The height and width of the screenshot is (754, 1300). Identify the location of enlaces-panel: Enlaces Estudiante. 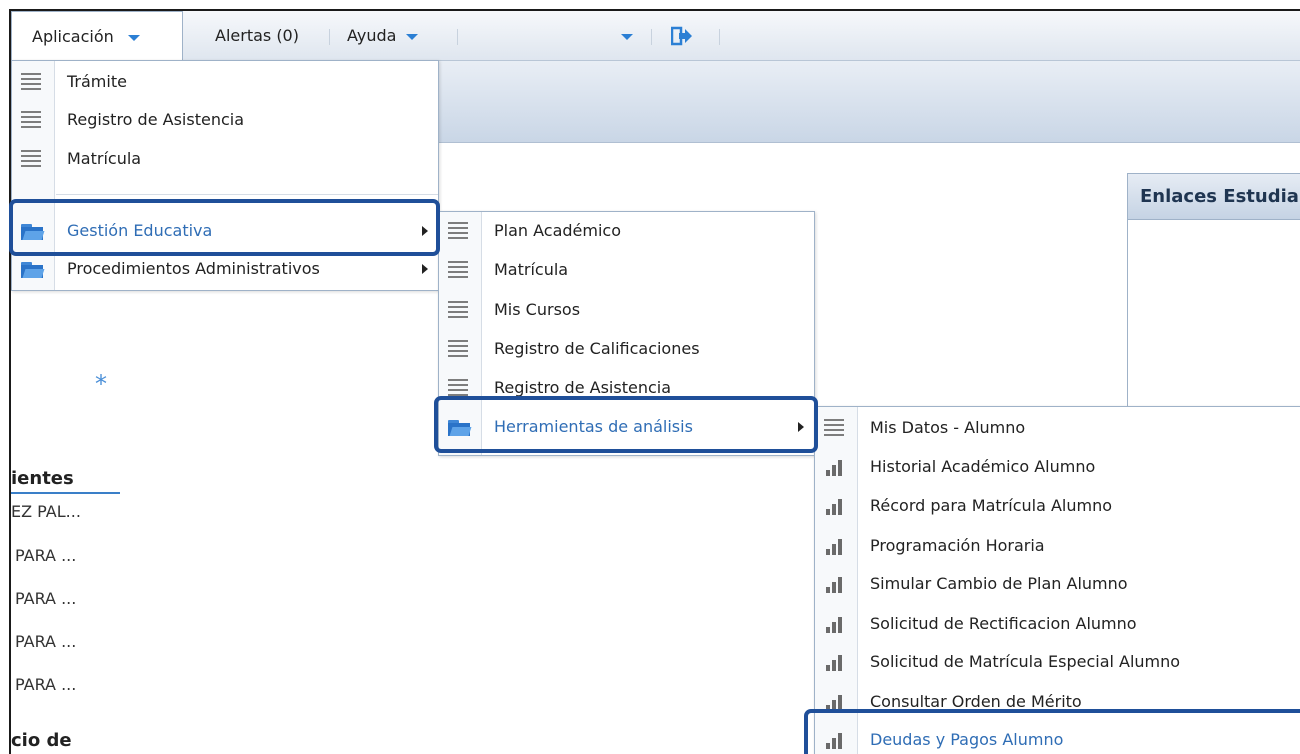
(1213, 290).